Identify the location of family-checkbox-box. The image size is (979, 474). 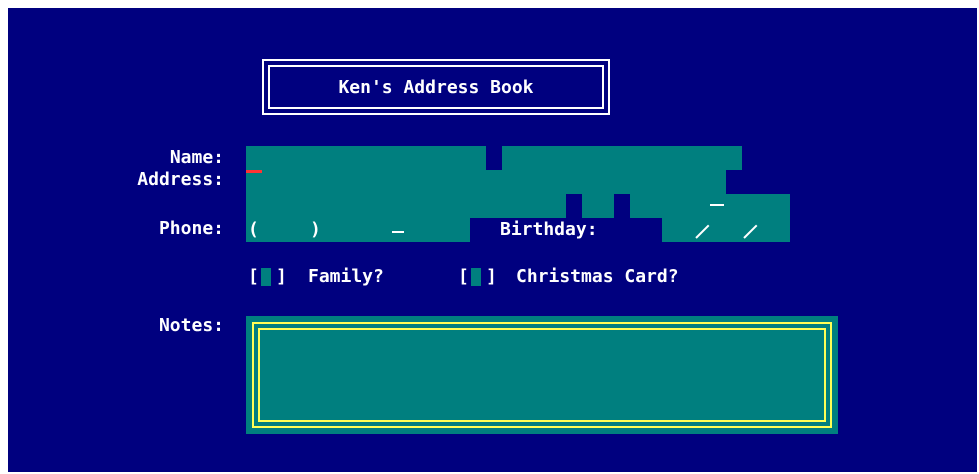
(266, 277).